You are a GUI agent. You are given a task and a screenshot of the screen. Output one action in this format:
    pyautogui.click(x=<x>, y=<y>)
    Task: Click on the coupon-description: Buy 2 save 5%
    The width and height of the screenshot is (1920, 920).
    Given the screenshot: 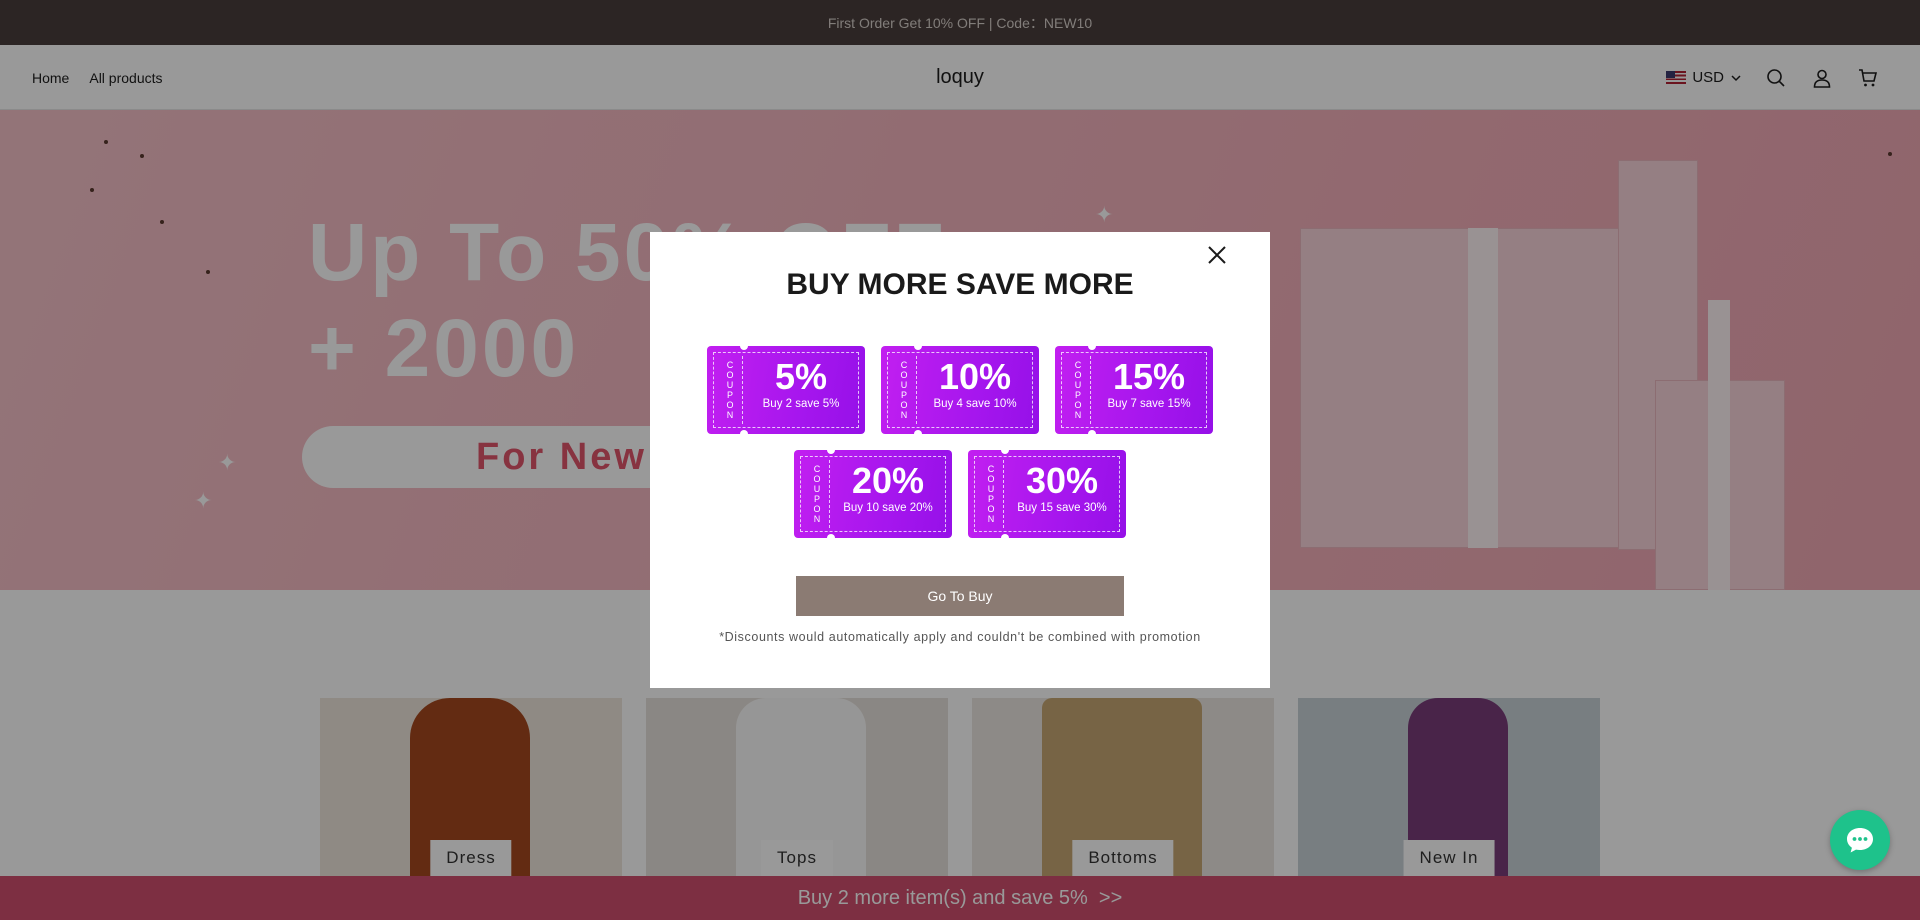 What is the action you would take?
    pyautogui.click(x=801, y=404)
    